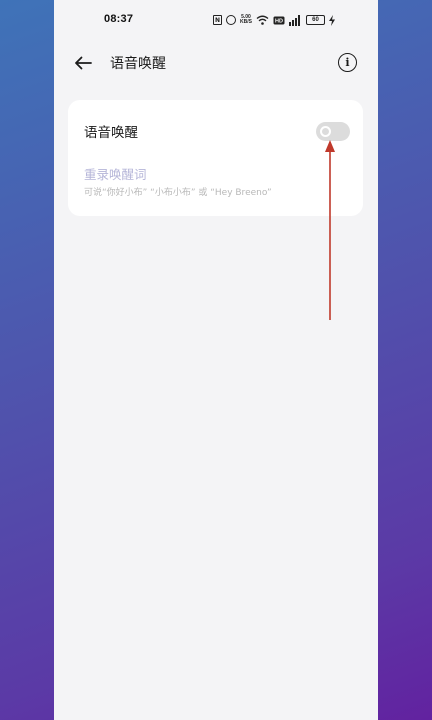 Image resolution: width=432 pixels, height=720 pixels. I want to click on rerecord-wakeword-row: 重录唤醒词 可说“你好小布” “小布小布” 或 “Hey Breeno”, so click(215, 188).